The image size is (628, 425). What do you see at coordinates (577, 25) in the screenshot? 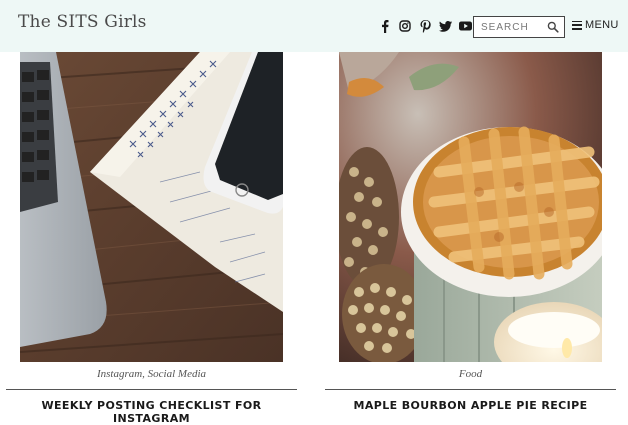
I see `hamburger-icon` at bounding box center [577, 25].